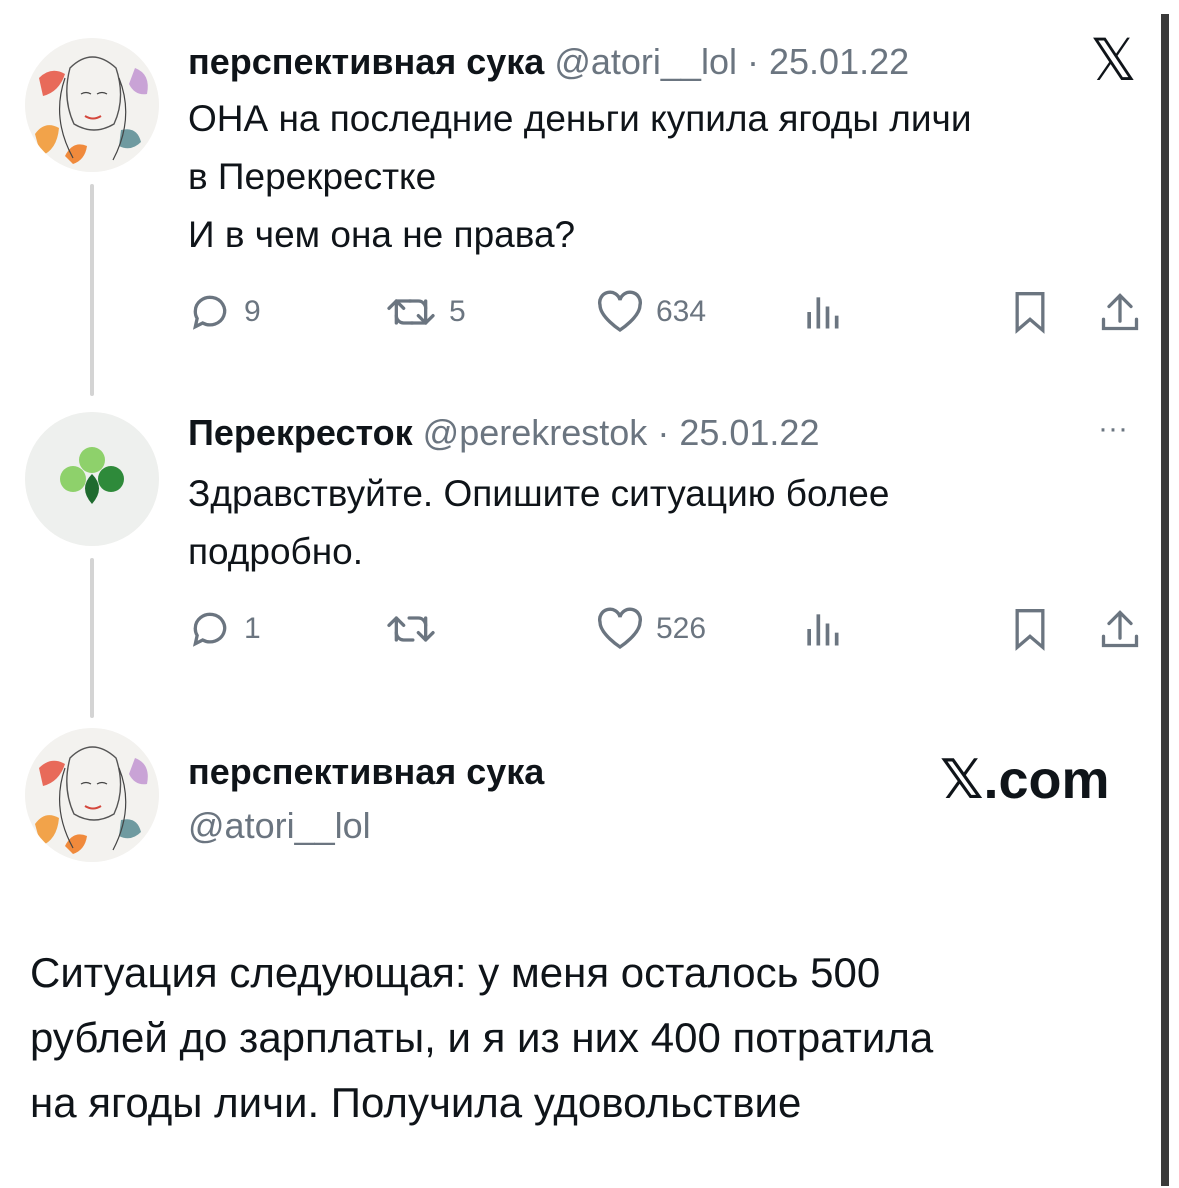 This screenshot has height=1188, width=1179. Describe the element at coordinates (252, 311) in the screenshot. I see `reply-count: 9` at that location.